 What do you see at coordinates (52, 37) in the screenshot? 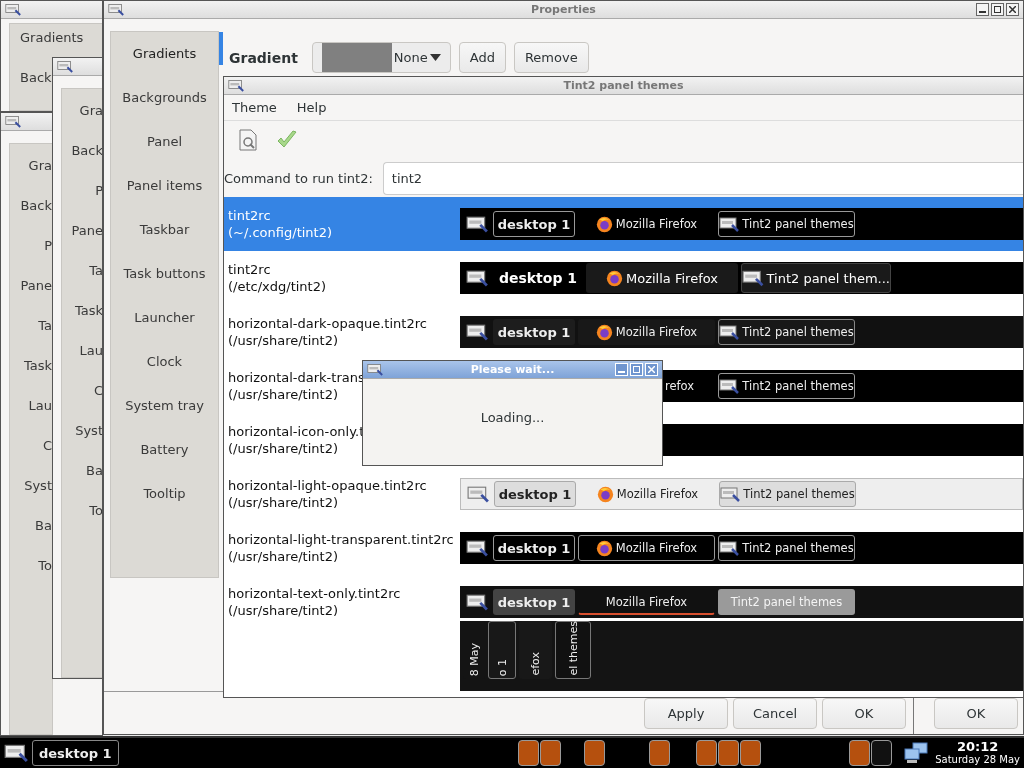
I see `sidebar-item: Gradients` at bounding box center [52, 37].